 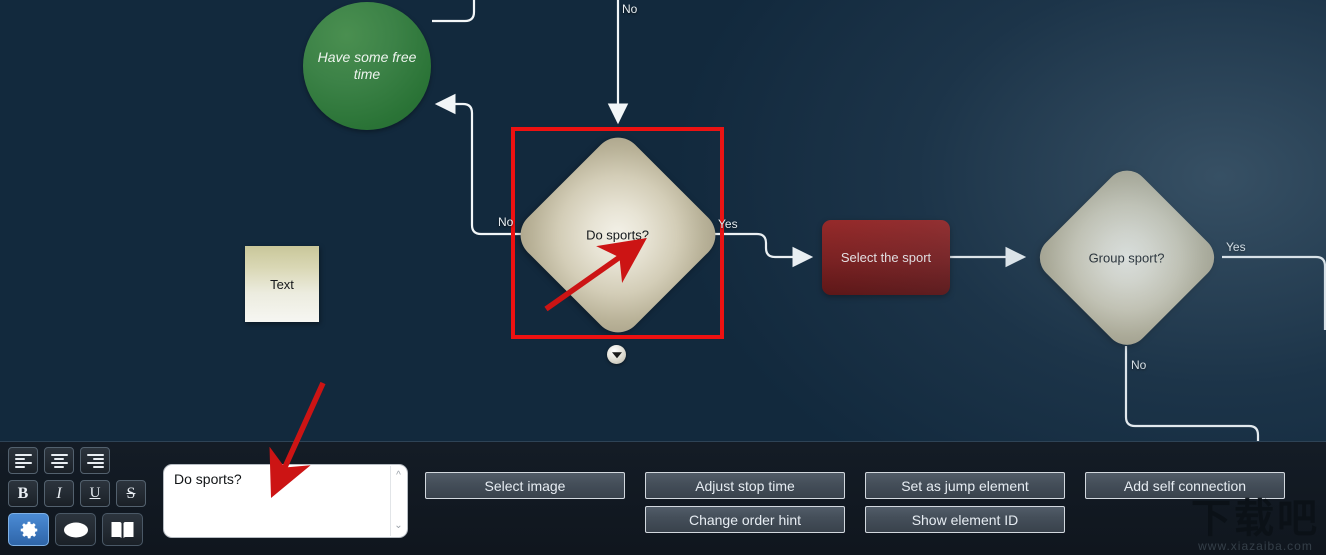 I want to click on text-editor-value: Do sports?, so click(x=208, y=479).